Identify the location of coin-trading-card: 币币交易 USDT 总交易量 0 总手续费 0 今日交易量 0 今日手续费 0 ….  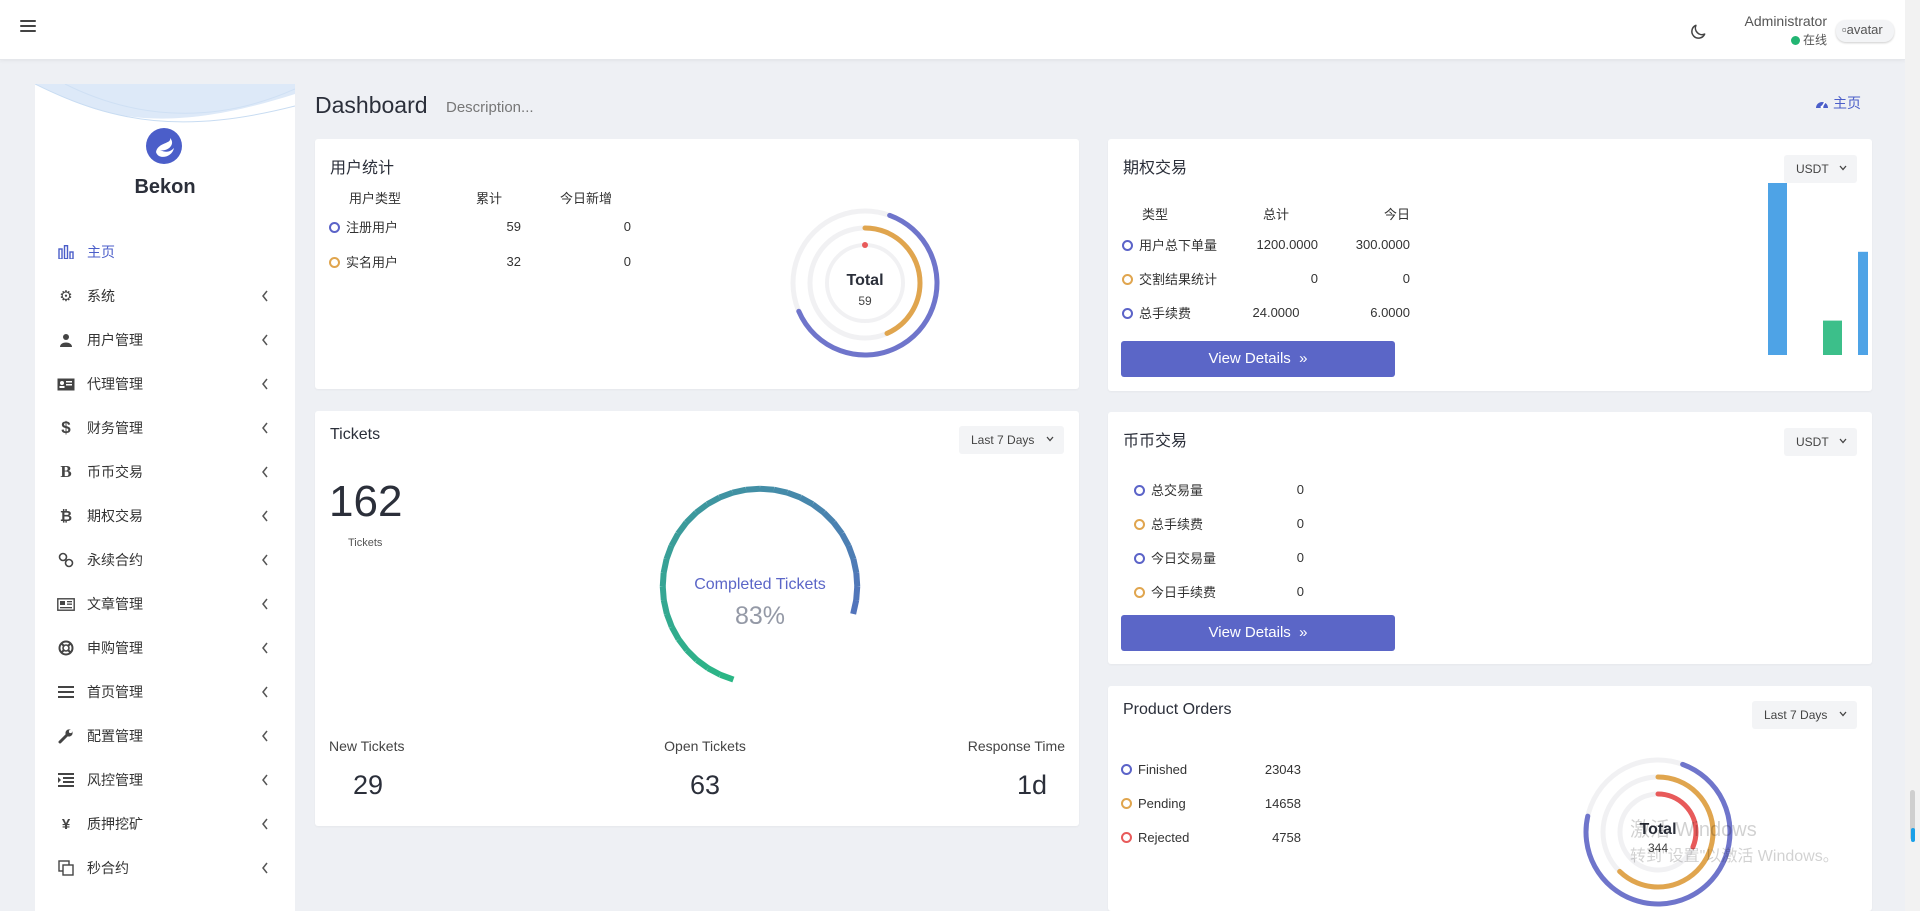
(1490, 538).